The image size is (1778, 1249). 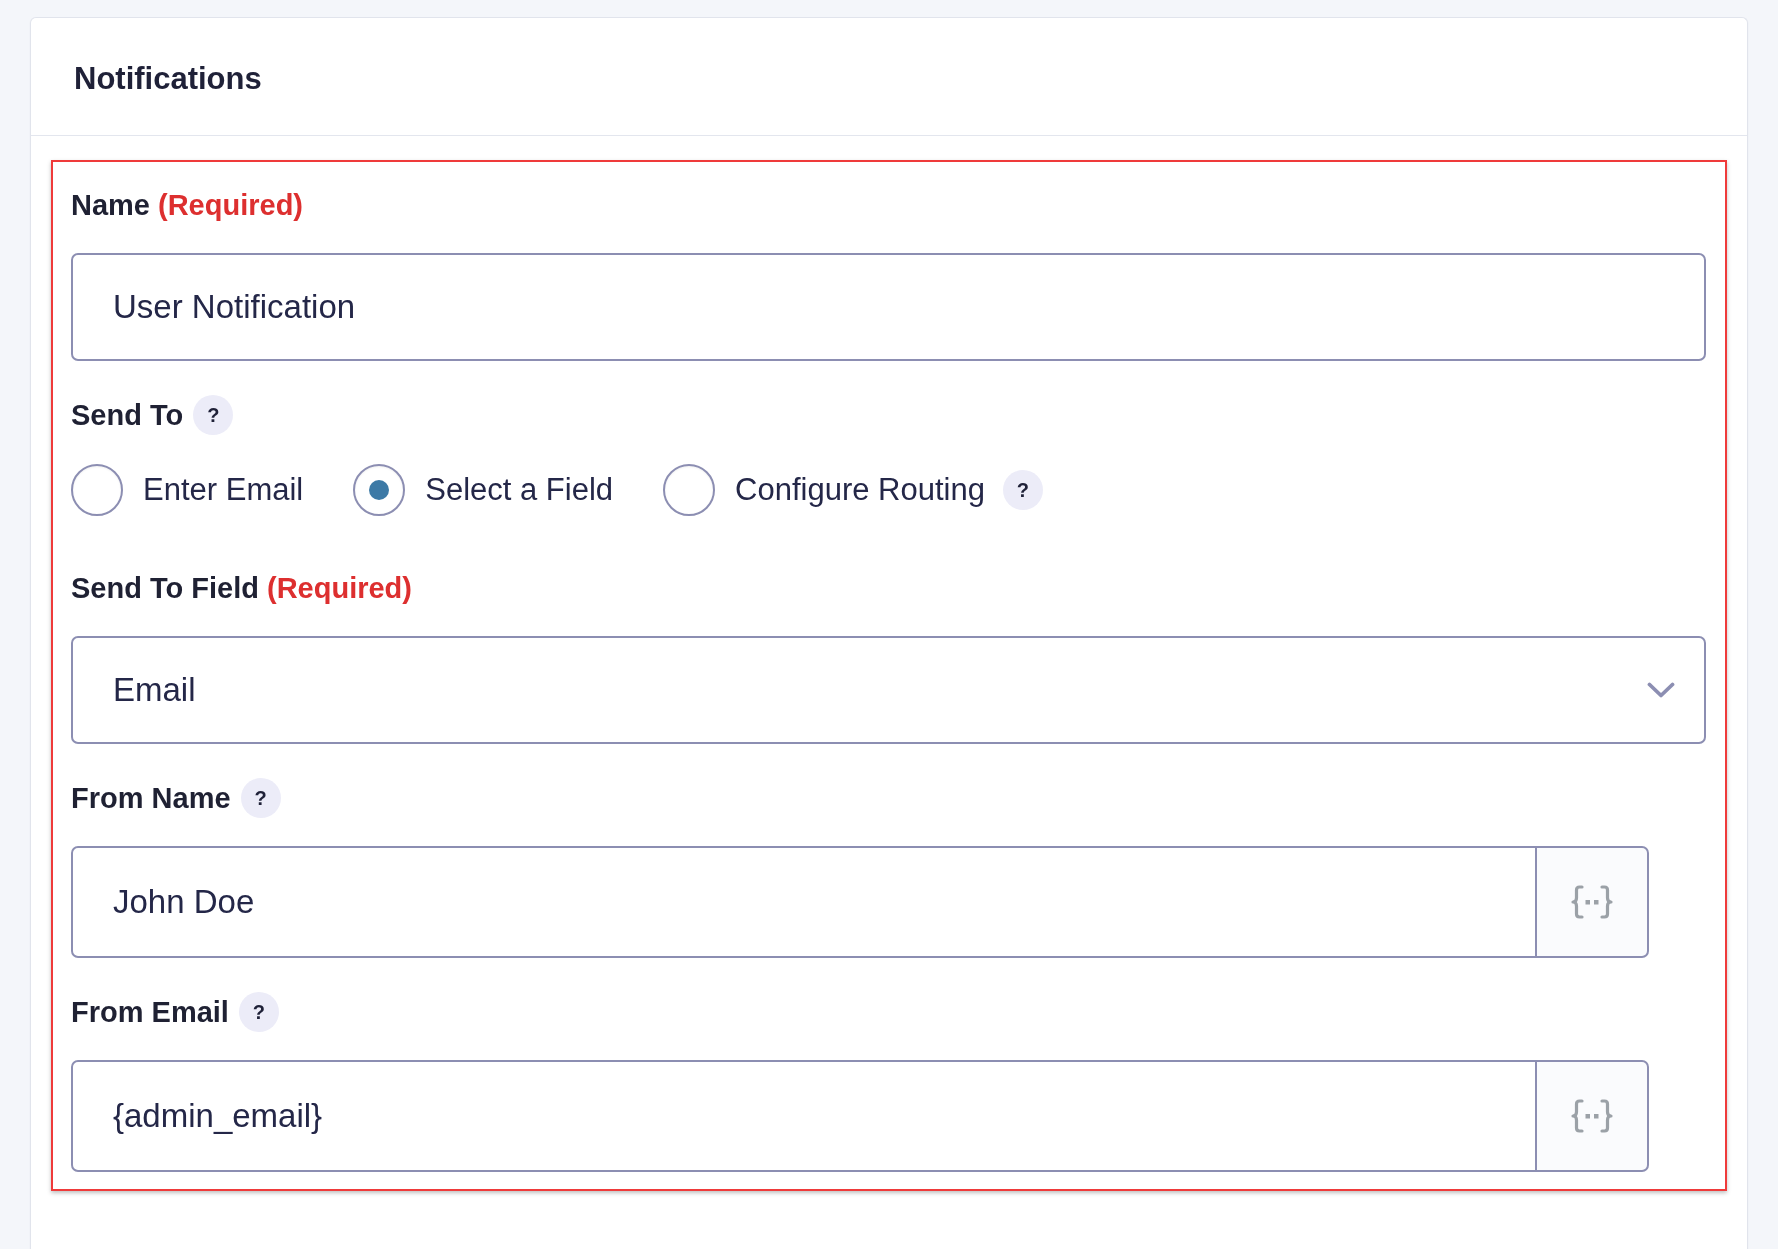 What do you see at coordinates (860, 490) in the screenshot?
I see `radio-label: Configure Routing` at bounding box center [860, 490].